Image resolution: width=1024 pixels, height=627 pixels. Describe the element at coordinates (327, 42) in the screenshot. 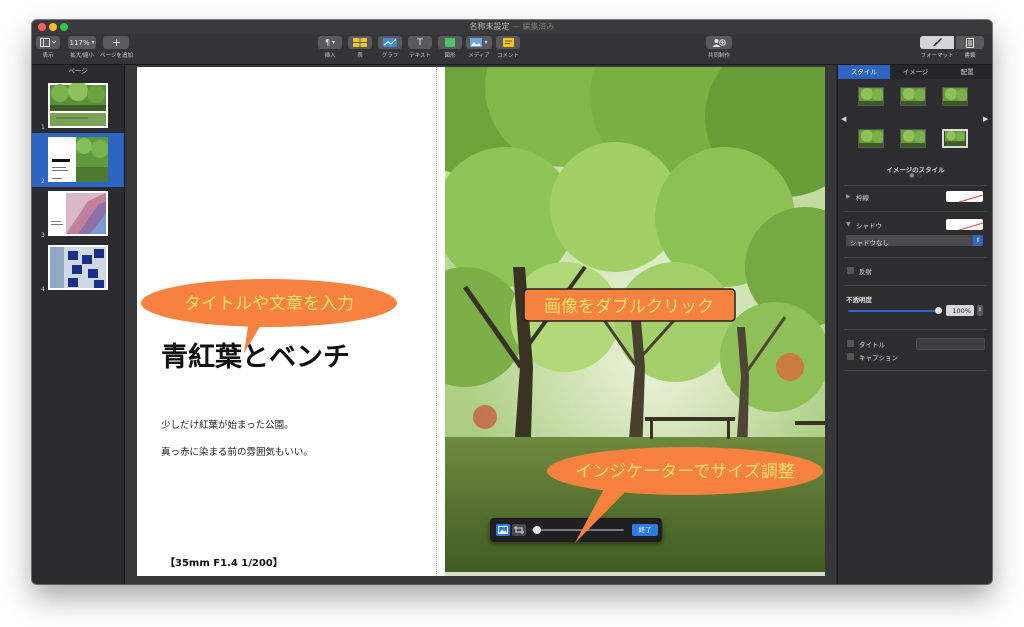

I see `paragraph-icon: ¶` at that location.